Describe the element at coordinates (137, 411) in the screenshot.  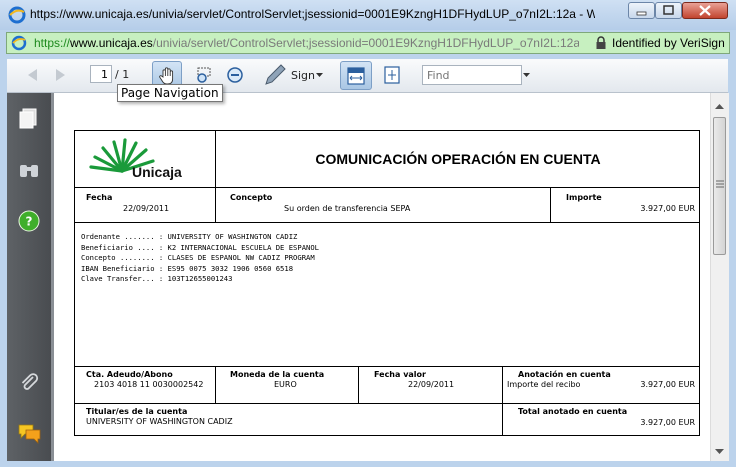
I see `titular-label: Titular/es de la cuenta` at that location.